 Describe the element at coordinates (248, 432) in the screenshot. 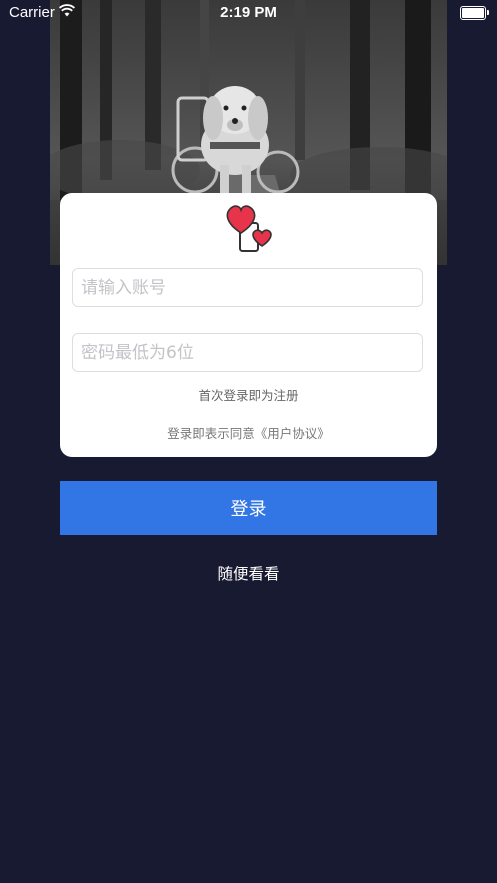

I see `user-agreement-link: 登录即表示同意《用户协议》` at that location.